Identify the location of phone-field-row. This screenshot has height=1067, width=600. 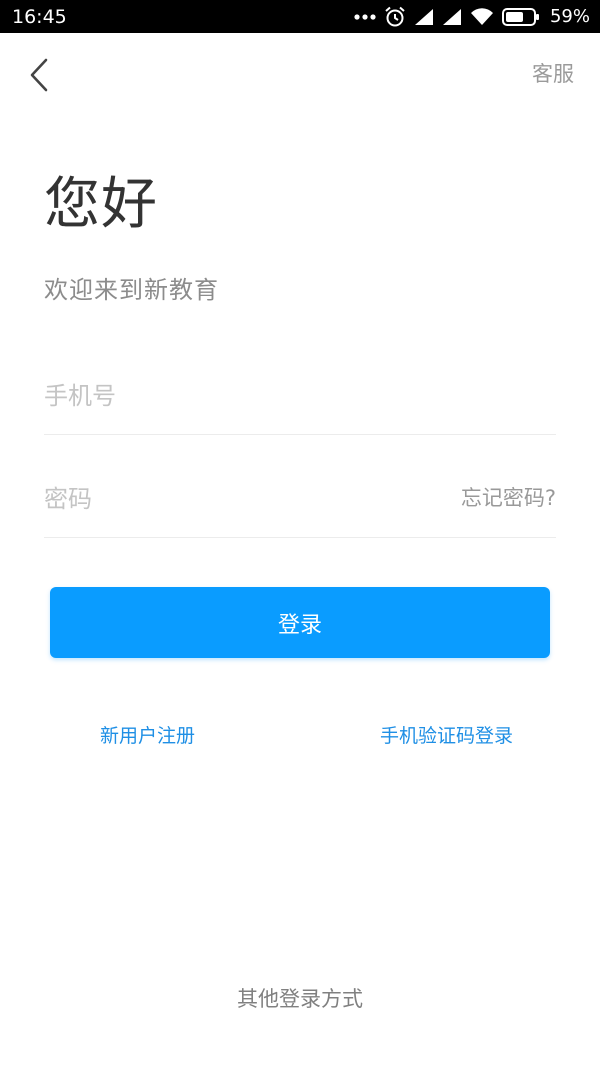
(300, 399).